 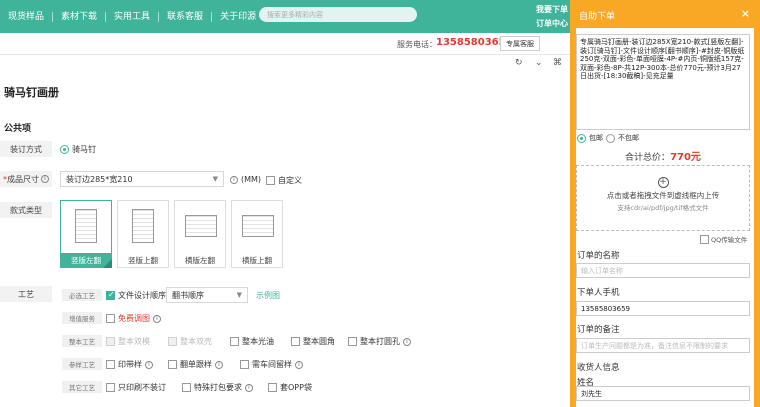 I want to click on whole-gloss-checkbox: 整本光油, so click(x=252, y=341).